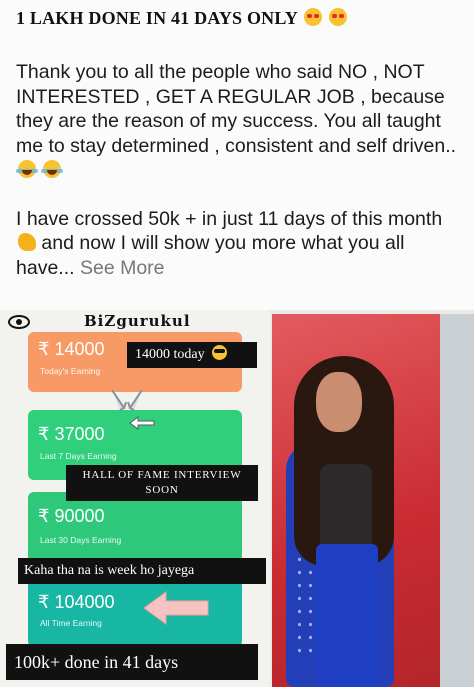  Describe the element at coordinates (157, 18) in the screenshot. I see `headline-text: 1 LAKH DONE IN 41 DAYS ONLY` at that location.